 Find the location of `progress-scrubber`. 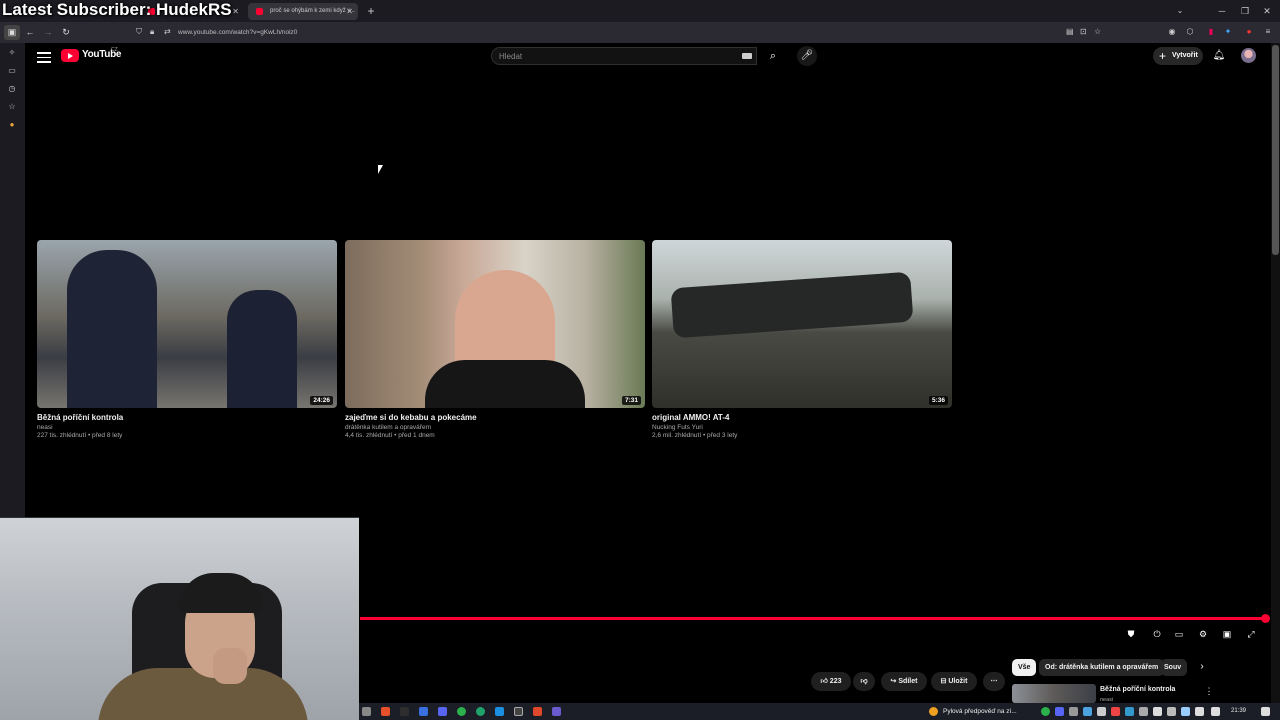

progress-scrubber is located at coordinates (1265, 618).